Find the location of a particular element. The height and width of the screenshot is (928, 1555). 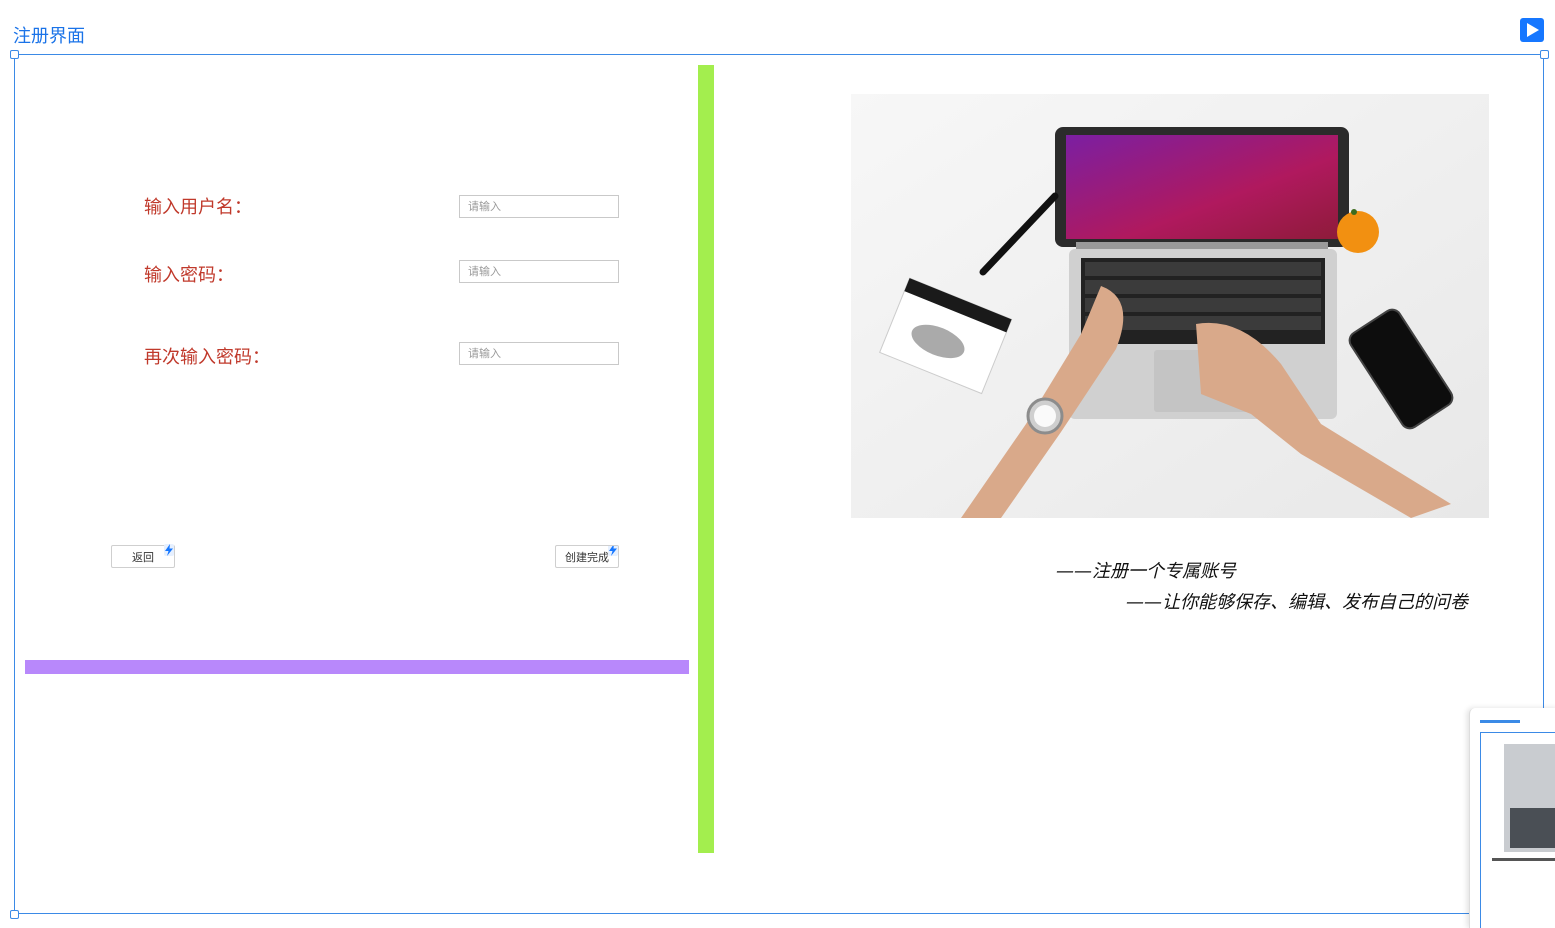

confirm-password-input is located at coordinates (539, 353).